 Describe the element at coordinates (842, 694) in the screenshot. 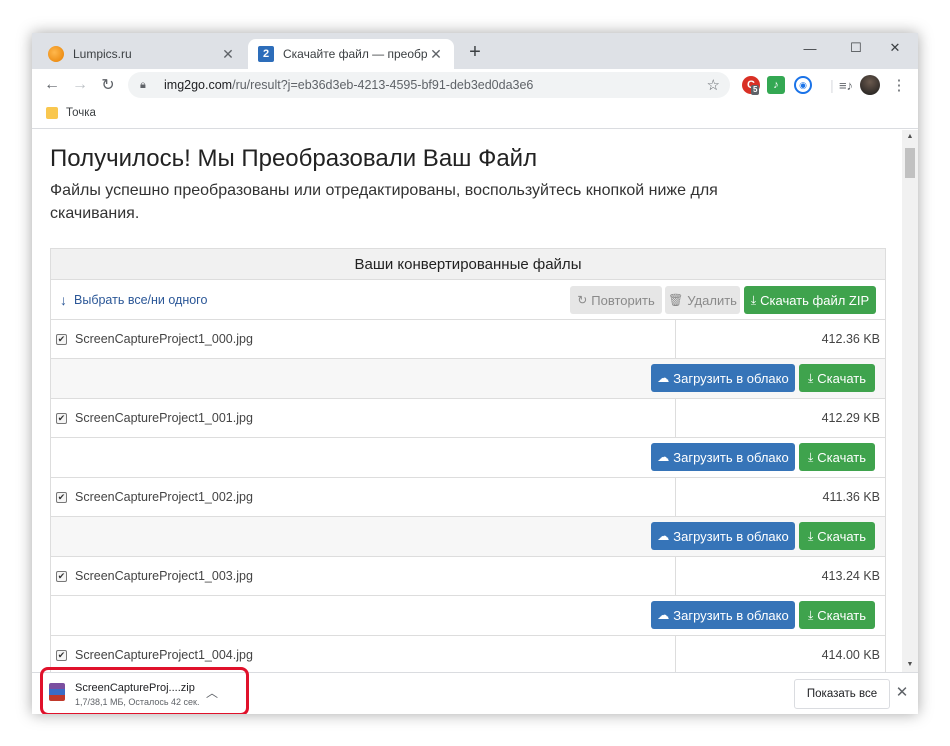

I see `show-all-button: Показать все` at that location.